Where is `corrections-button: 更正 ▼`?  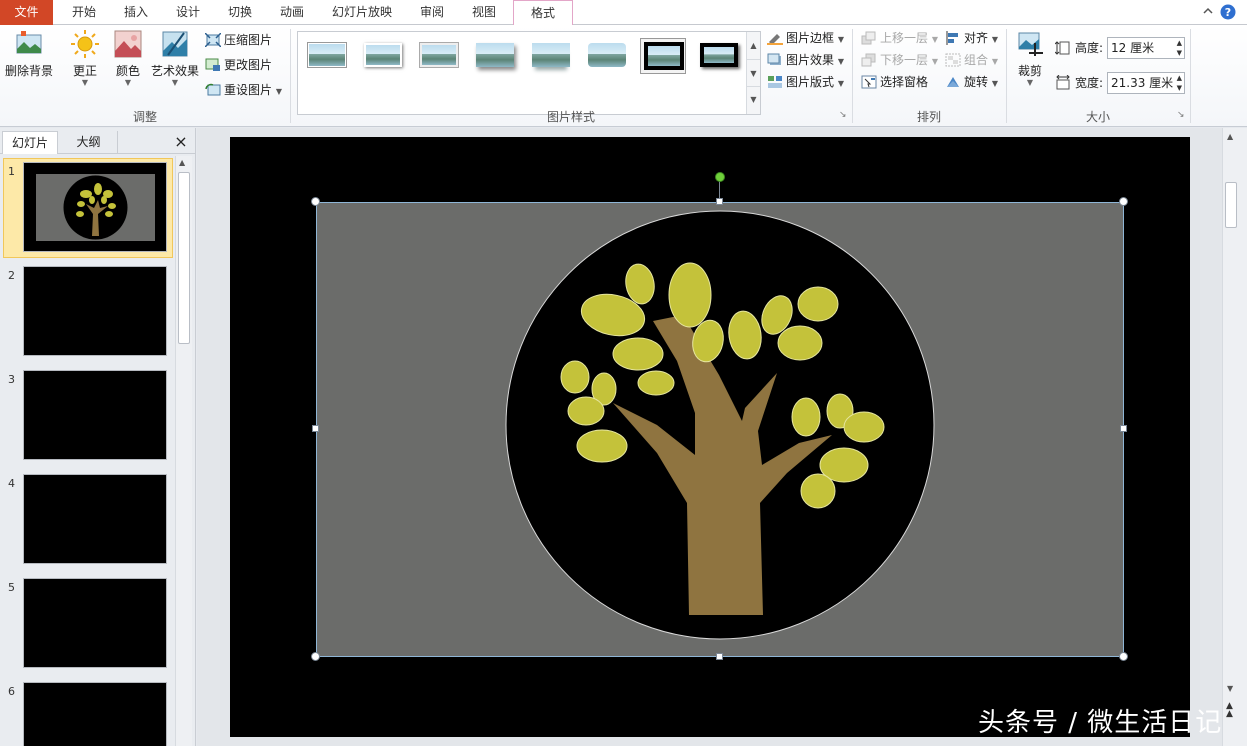 corrections-button: 更正 ▼ is located at coordinates (85, 58).